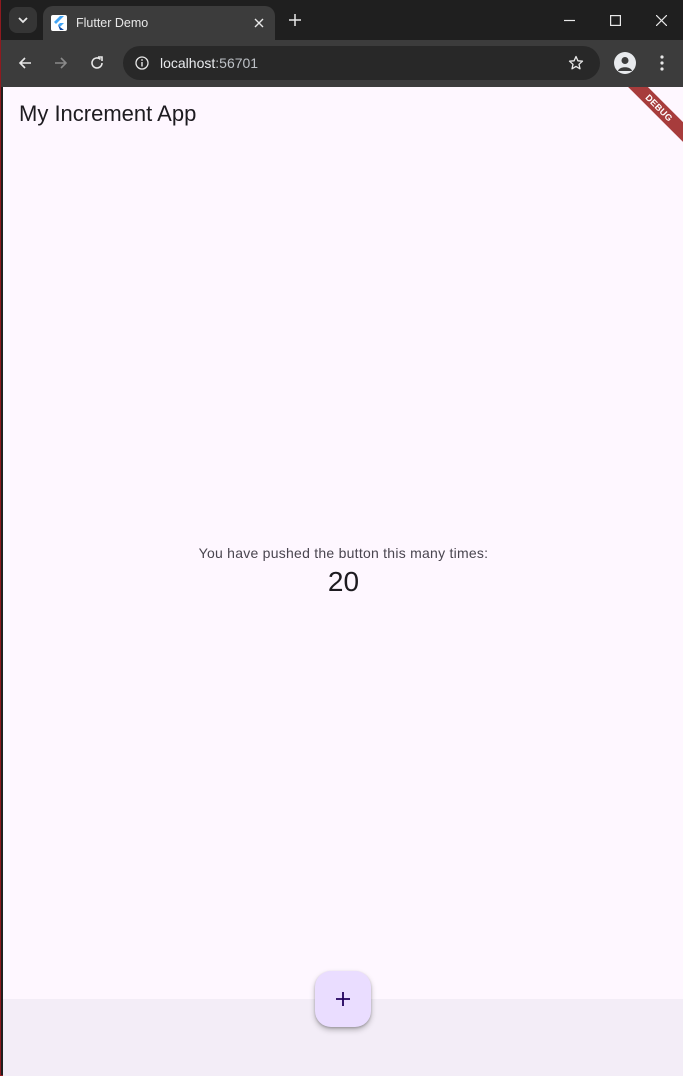  I want to click on flutter-icon, so click(59, 23).